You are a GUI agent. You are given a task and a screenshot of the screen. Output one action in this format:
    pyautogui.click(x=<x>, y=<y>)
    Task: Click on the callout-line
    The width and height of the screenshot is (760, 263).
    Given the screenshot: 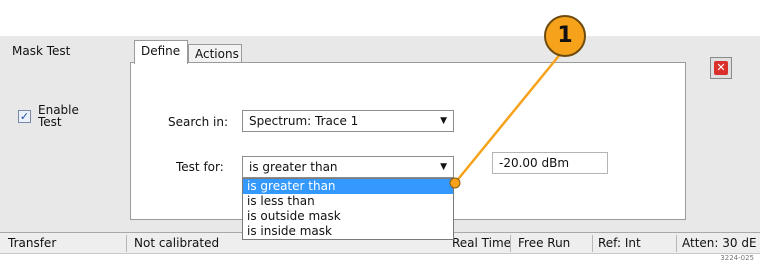 What is the action you would take?
    pyautogui.click(x=506, y=120)
    